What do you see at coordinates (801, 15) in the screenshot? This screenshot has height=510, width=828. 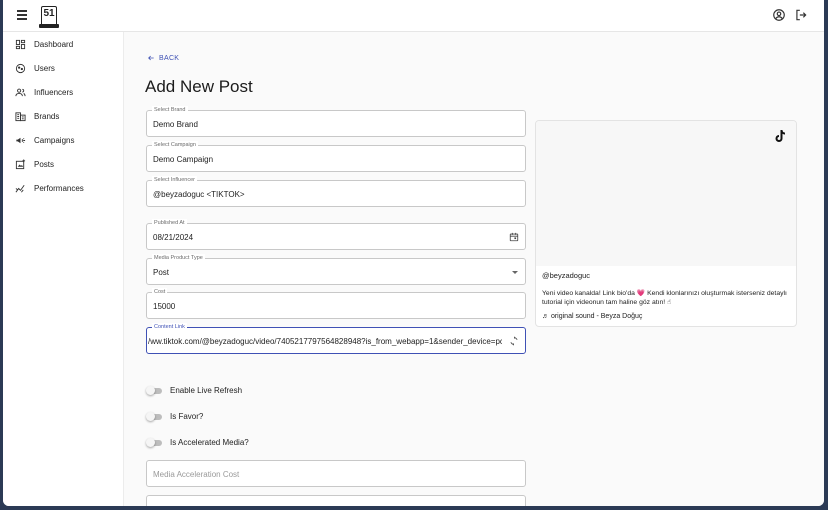 I see `logout-icon` at bounding box center [801, 15].